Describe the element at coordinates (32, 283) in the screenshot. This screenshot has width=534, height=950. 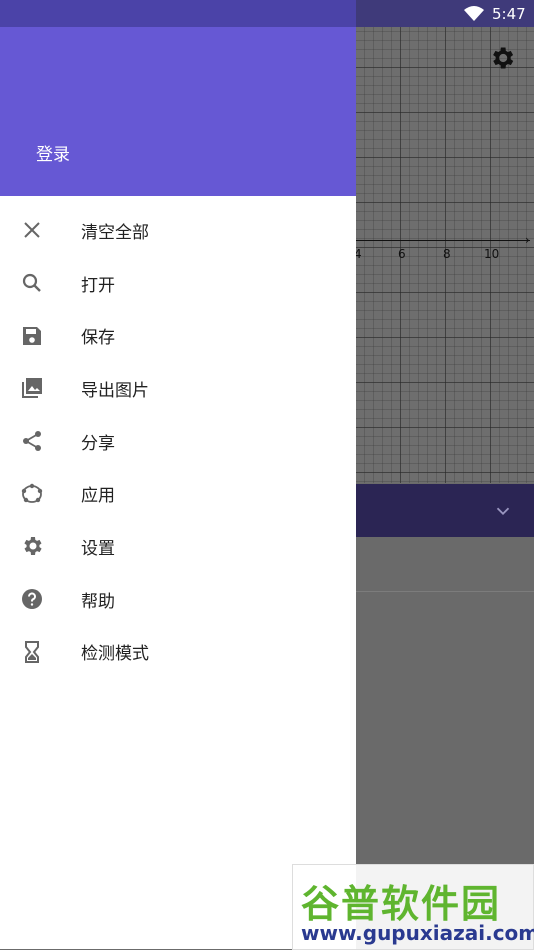
I see `search-icon` at that location.